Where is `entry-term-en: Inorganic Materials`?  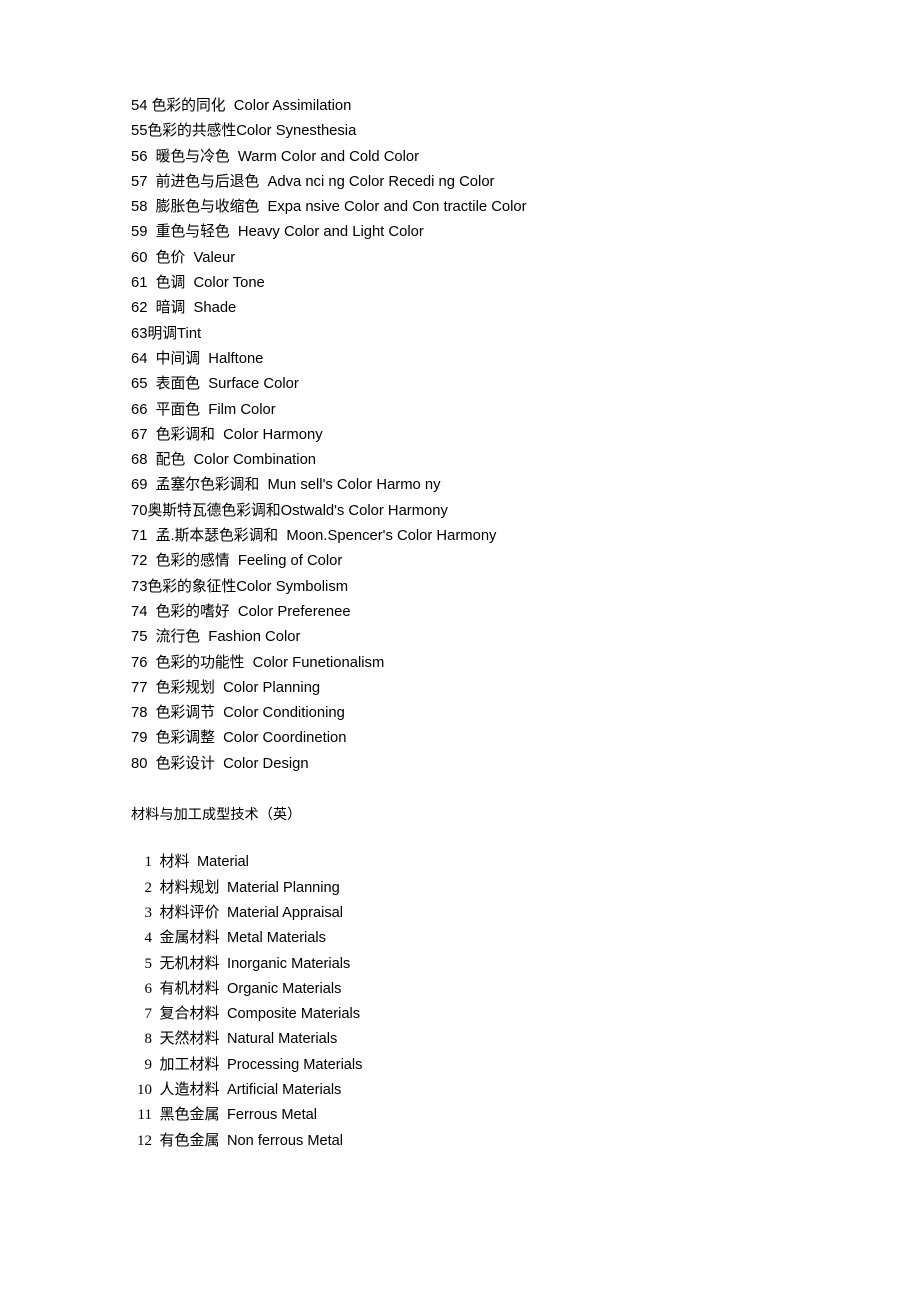
entry-term-en: Inorganic Materials is located at coordinates (289, 963).